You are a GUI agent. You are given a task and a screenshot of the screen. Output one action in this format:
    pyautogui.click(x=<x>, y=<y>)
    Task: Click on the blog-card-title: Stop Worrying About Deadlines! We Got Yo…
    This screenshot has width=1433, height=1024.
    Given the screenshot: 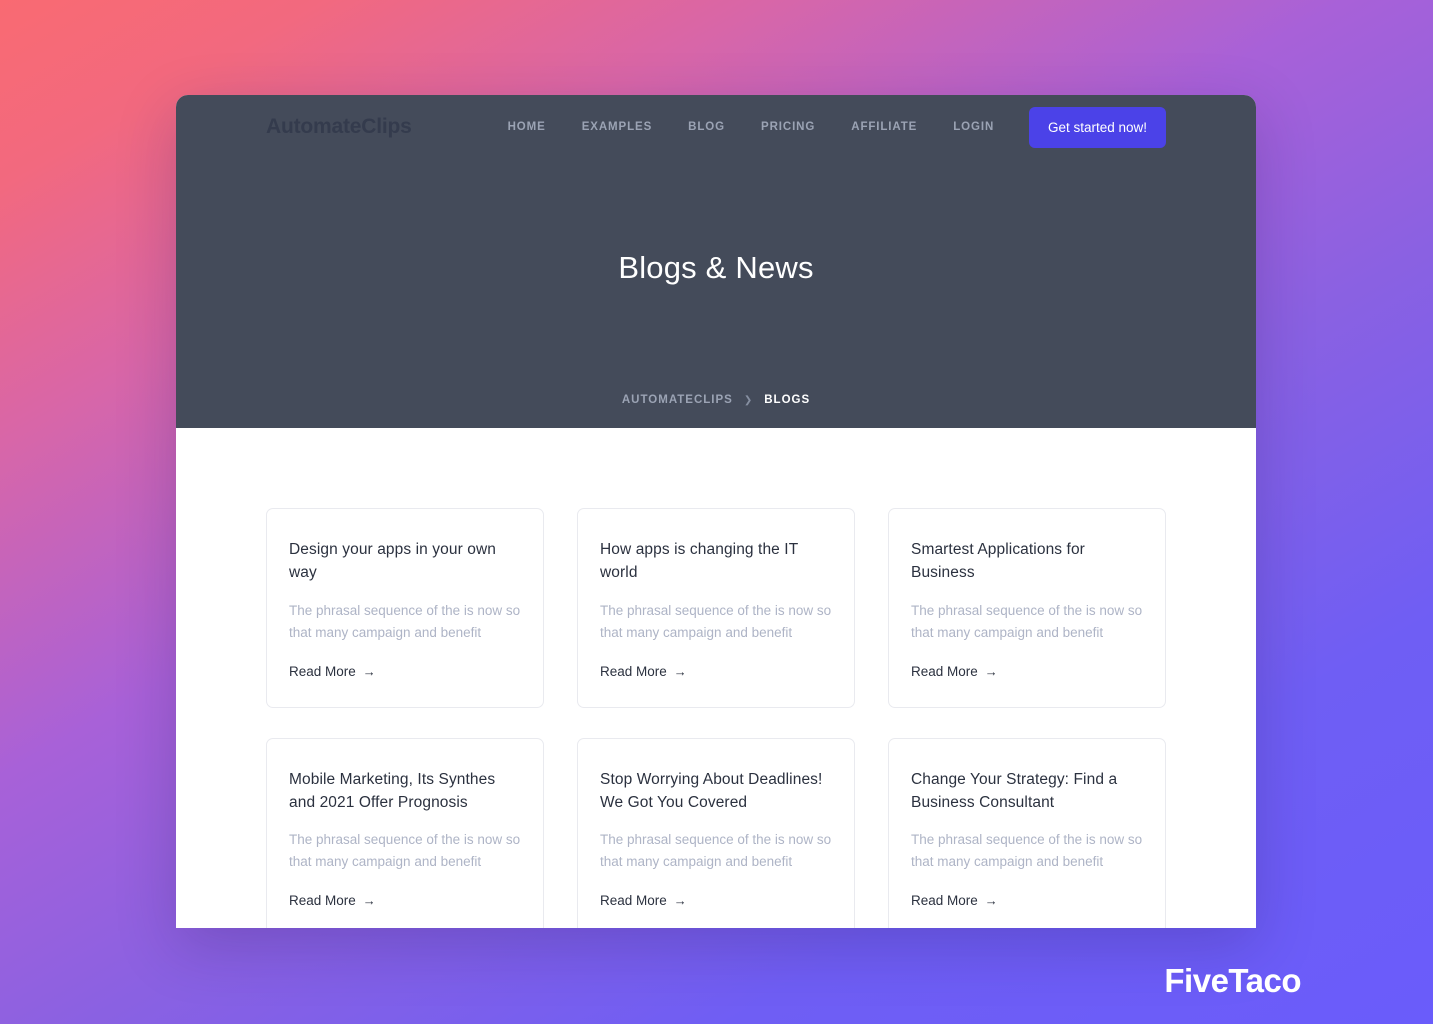 What is the action you would take?
    pyautogui.click(x=711, y=790)
    